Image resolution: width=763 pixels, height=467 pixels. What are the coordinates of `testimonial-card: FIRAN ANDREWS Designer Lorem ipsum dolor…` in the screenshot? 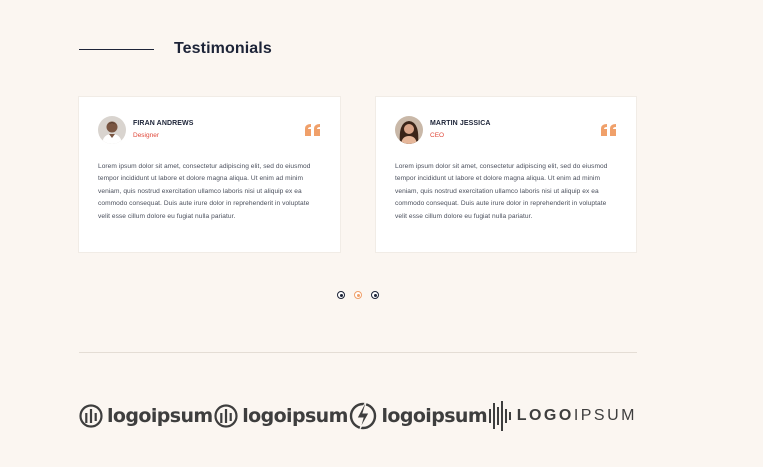 It's located at (209, 174).